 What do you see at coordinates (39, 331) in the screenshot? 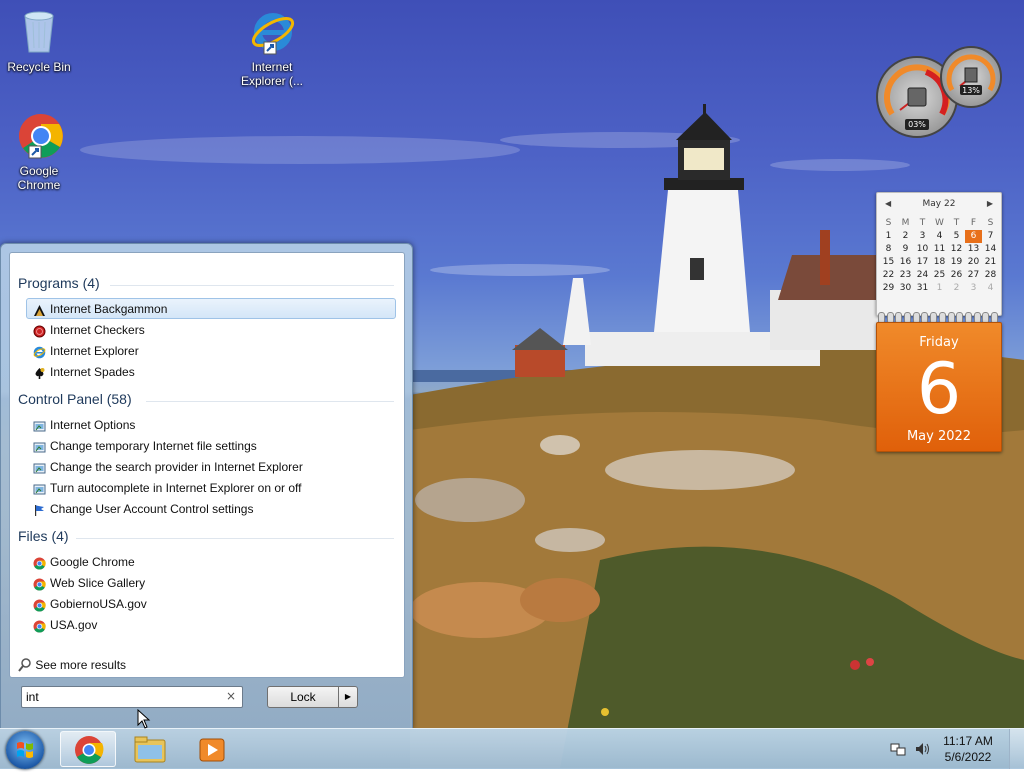
I see `checkers-icon` at bounding box center [39, 331].